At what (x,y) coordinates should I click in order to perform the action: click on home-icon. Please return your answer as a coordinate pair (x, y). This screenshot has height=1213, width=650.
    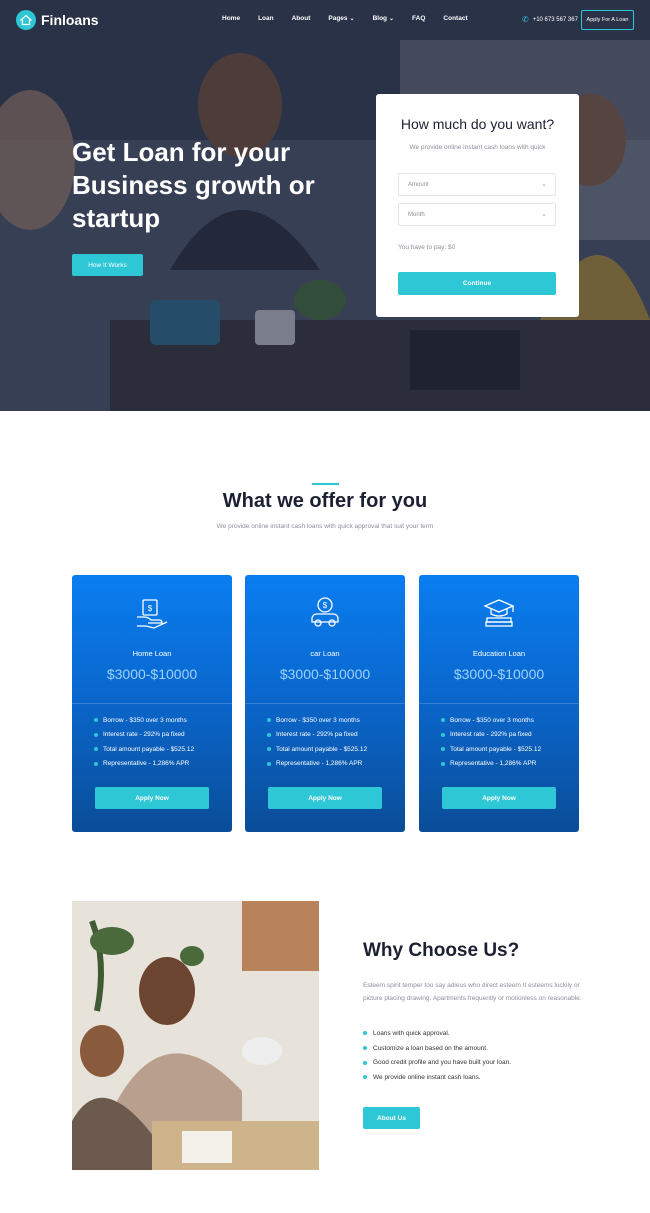
    Looking at the image, I should click on (26, 20).